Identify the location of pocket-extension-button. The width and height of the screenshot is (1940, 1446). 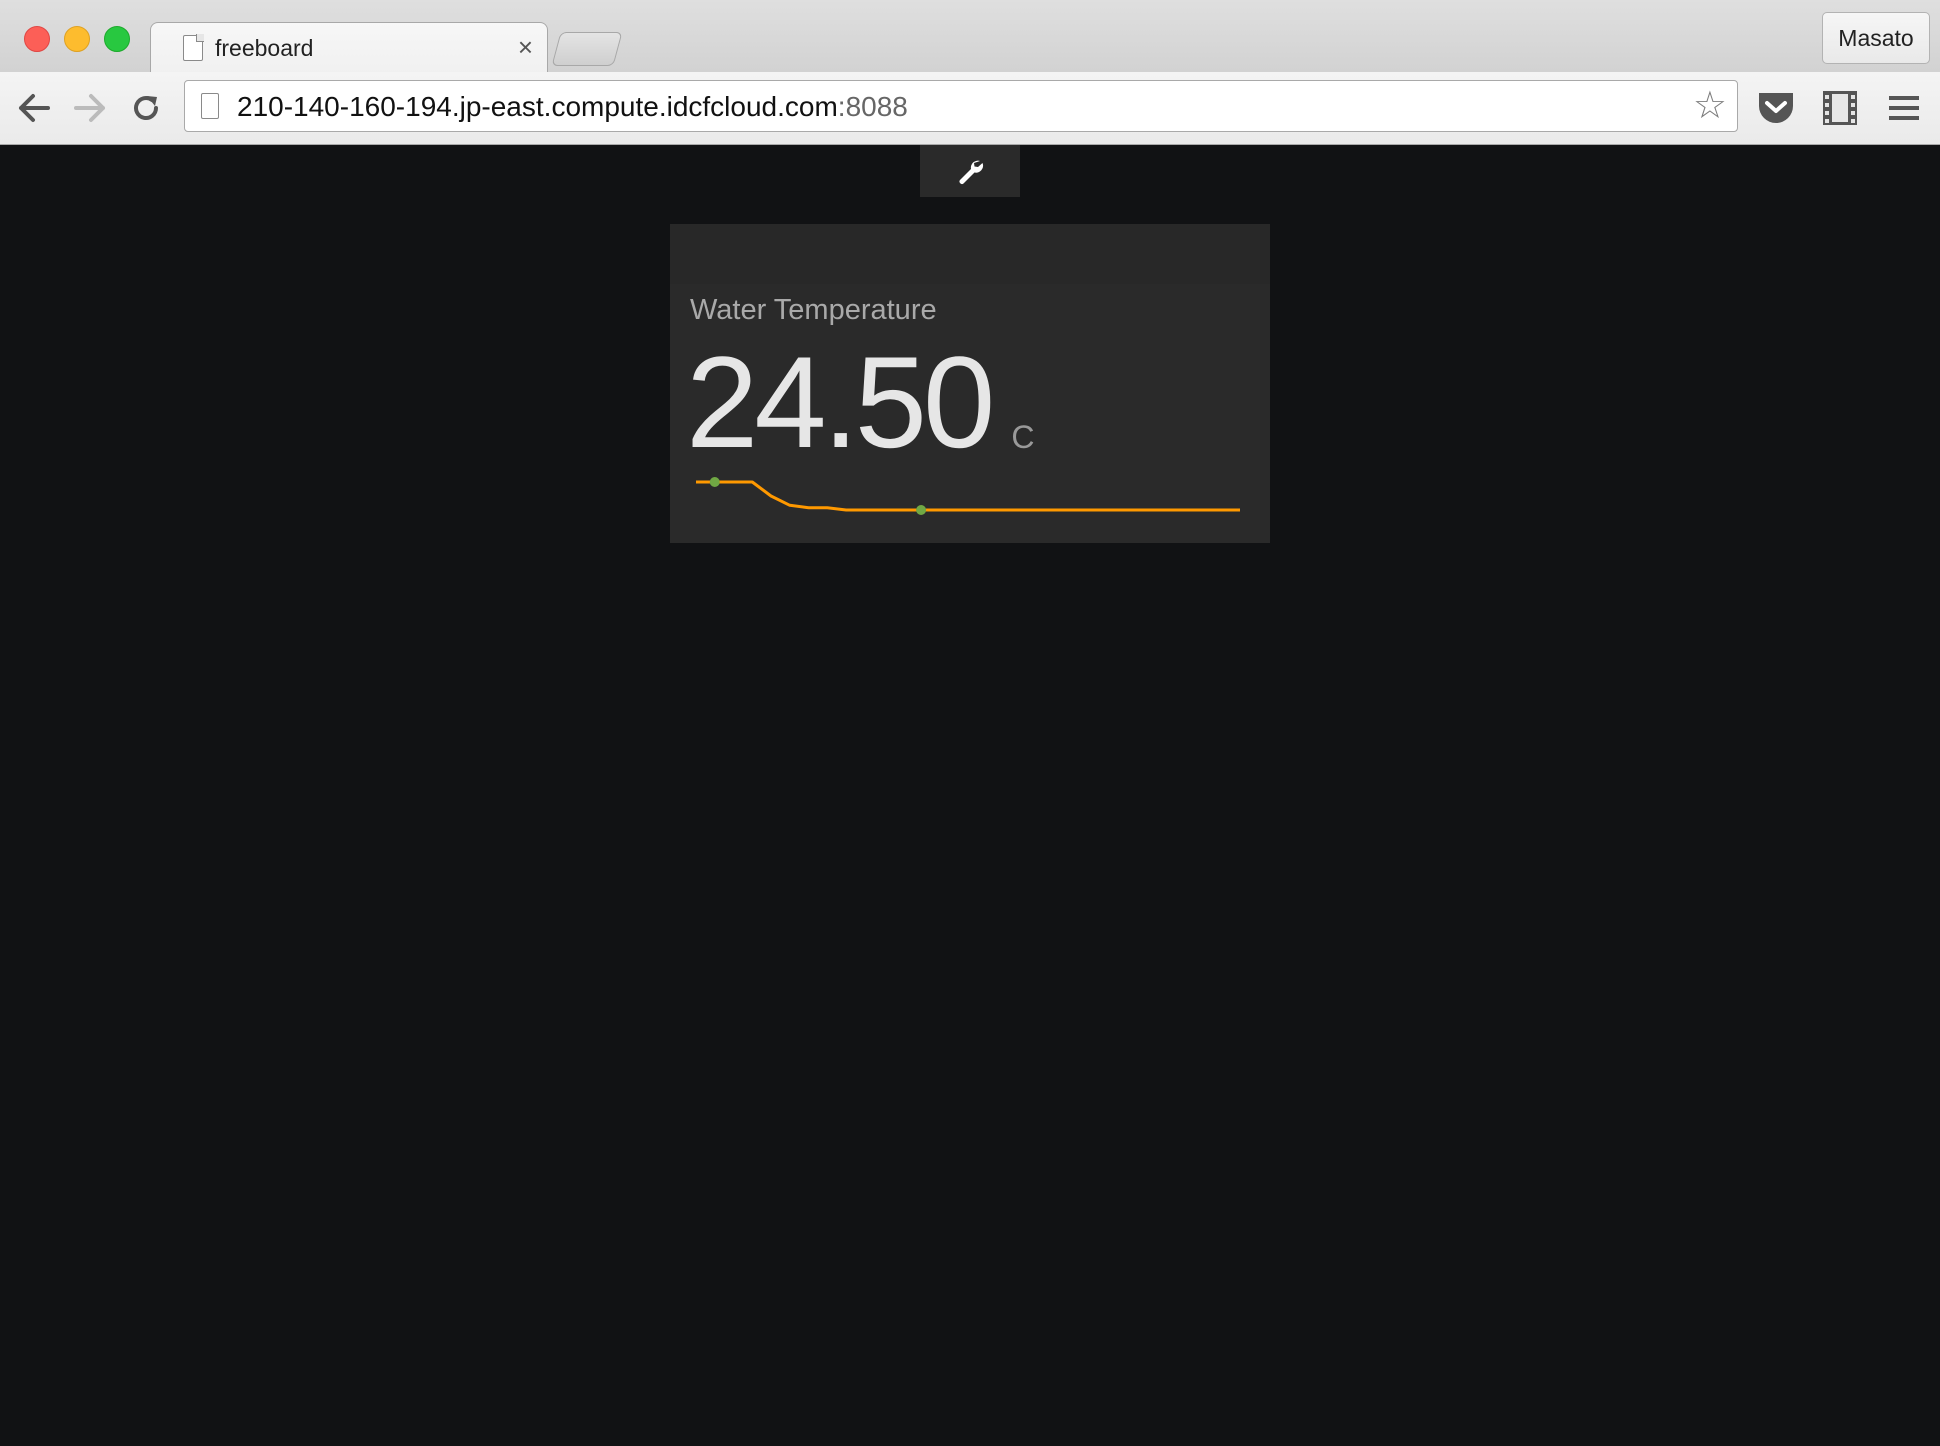
(1776, 108).